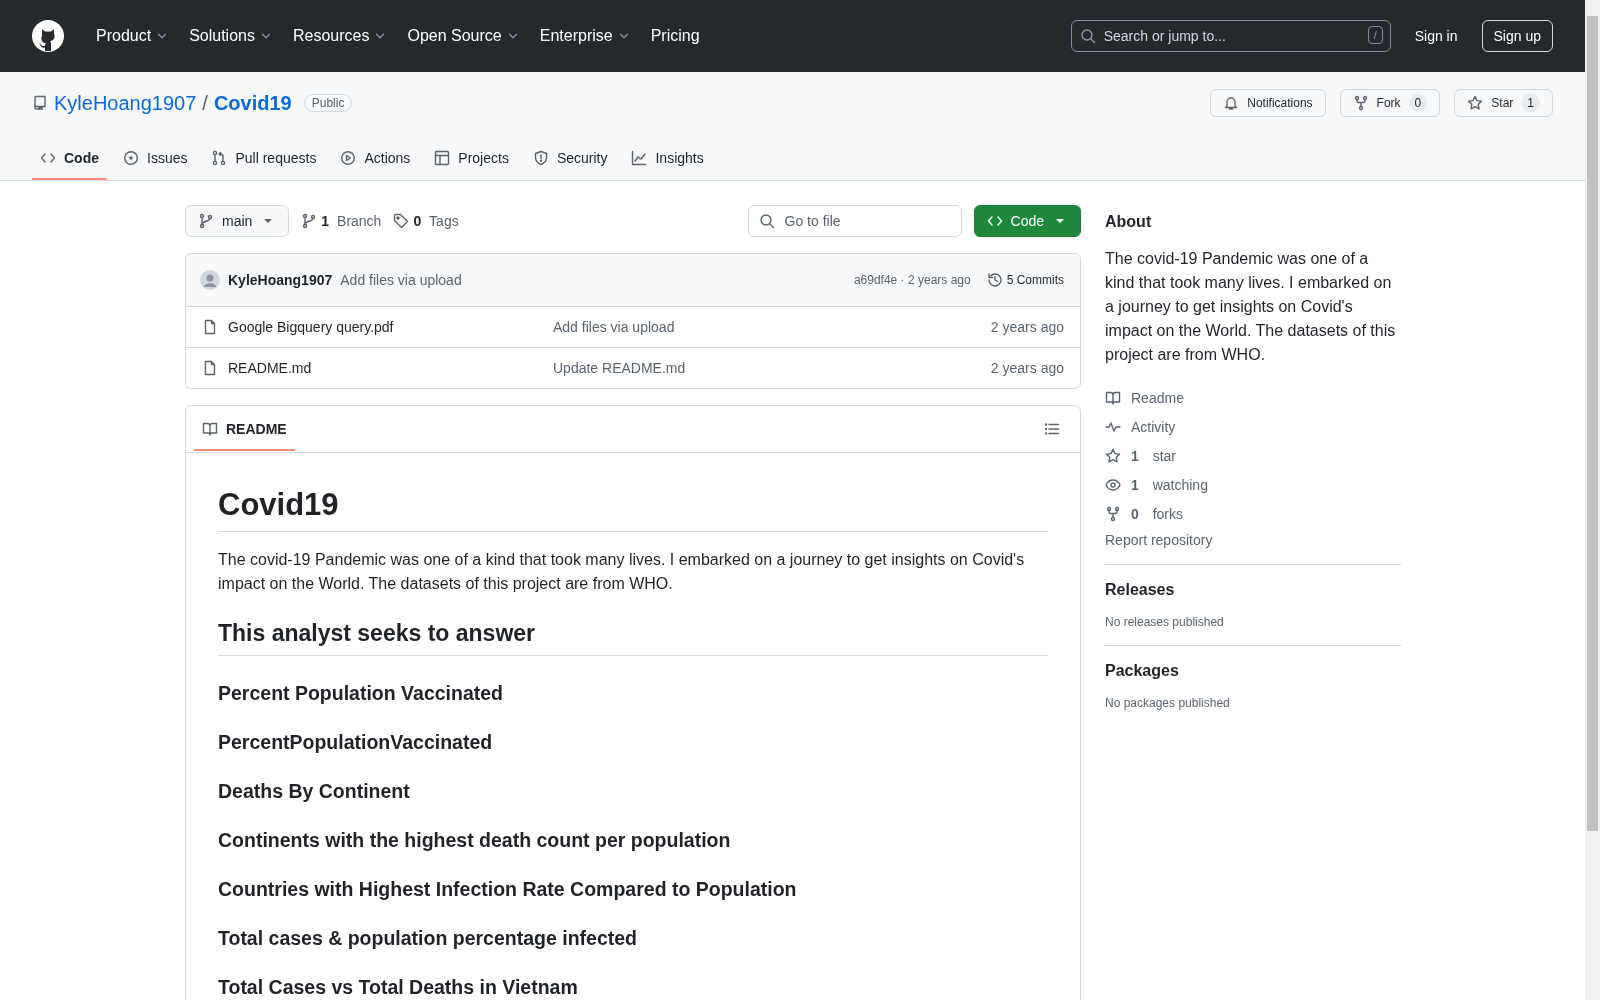 The width and height of the screenshot is (1600, 1000). I want to click on shield-icon, so click(540, 158).